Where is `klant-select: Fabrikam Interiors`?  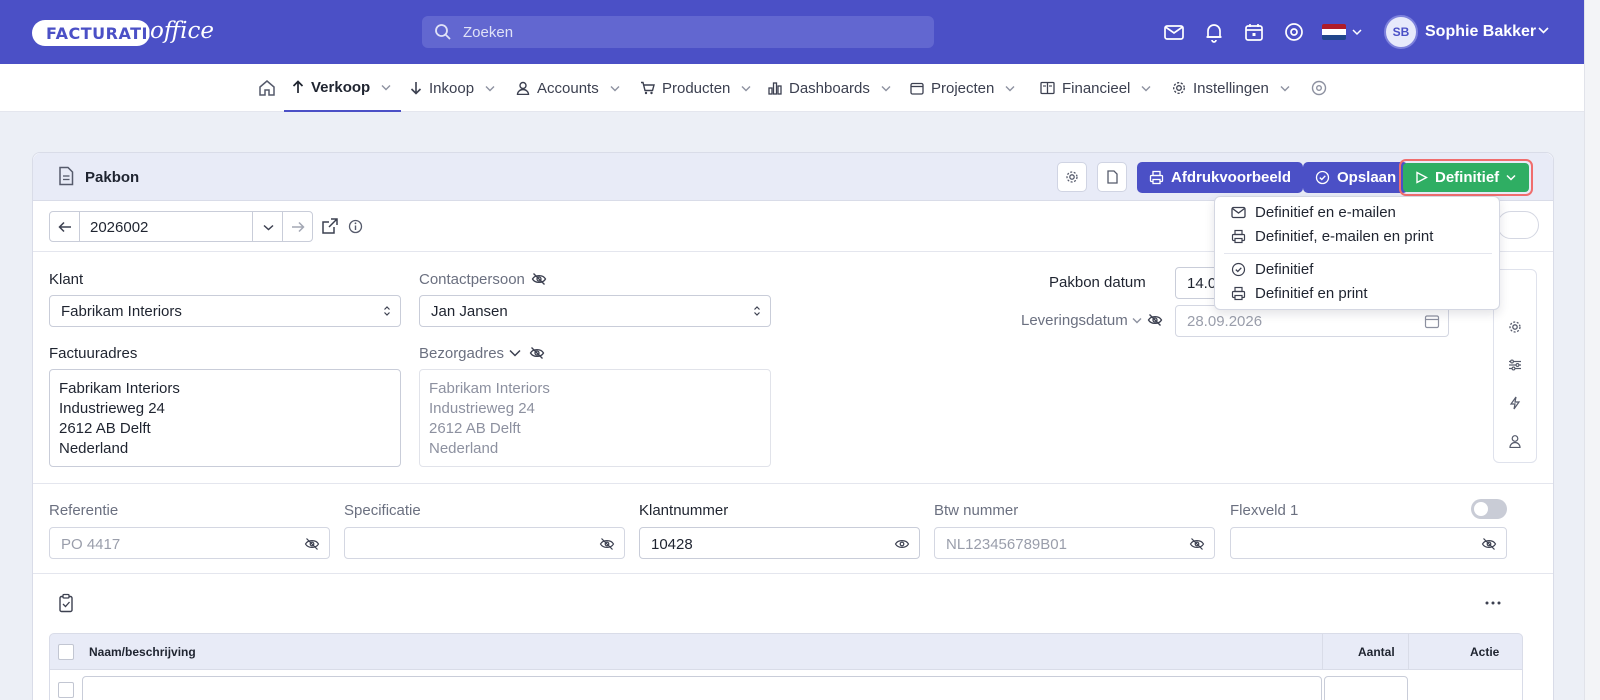
klant-select: Fabrikam Interiors is located at coordinates (225, 311).